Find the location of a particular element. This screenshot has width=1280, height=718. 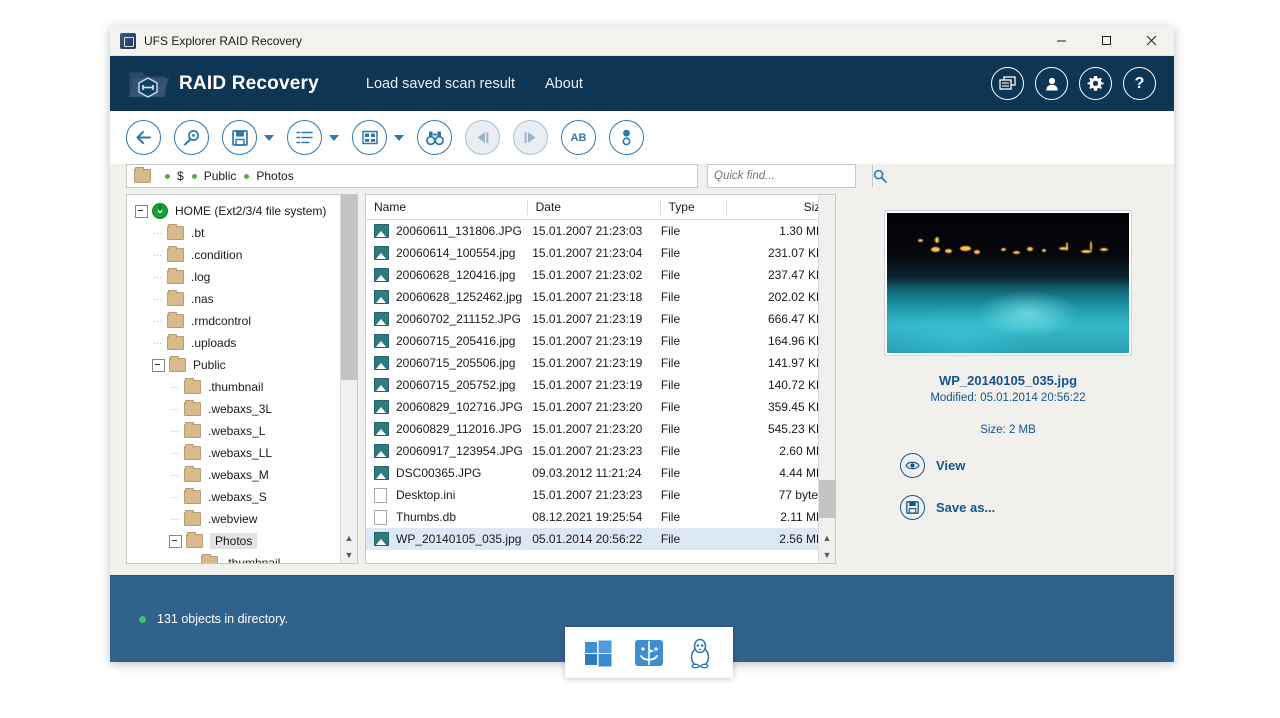

tree-item: ⋯ .nas is located at coordinates (242, 299).